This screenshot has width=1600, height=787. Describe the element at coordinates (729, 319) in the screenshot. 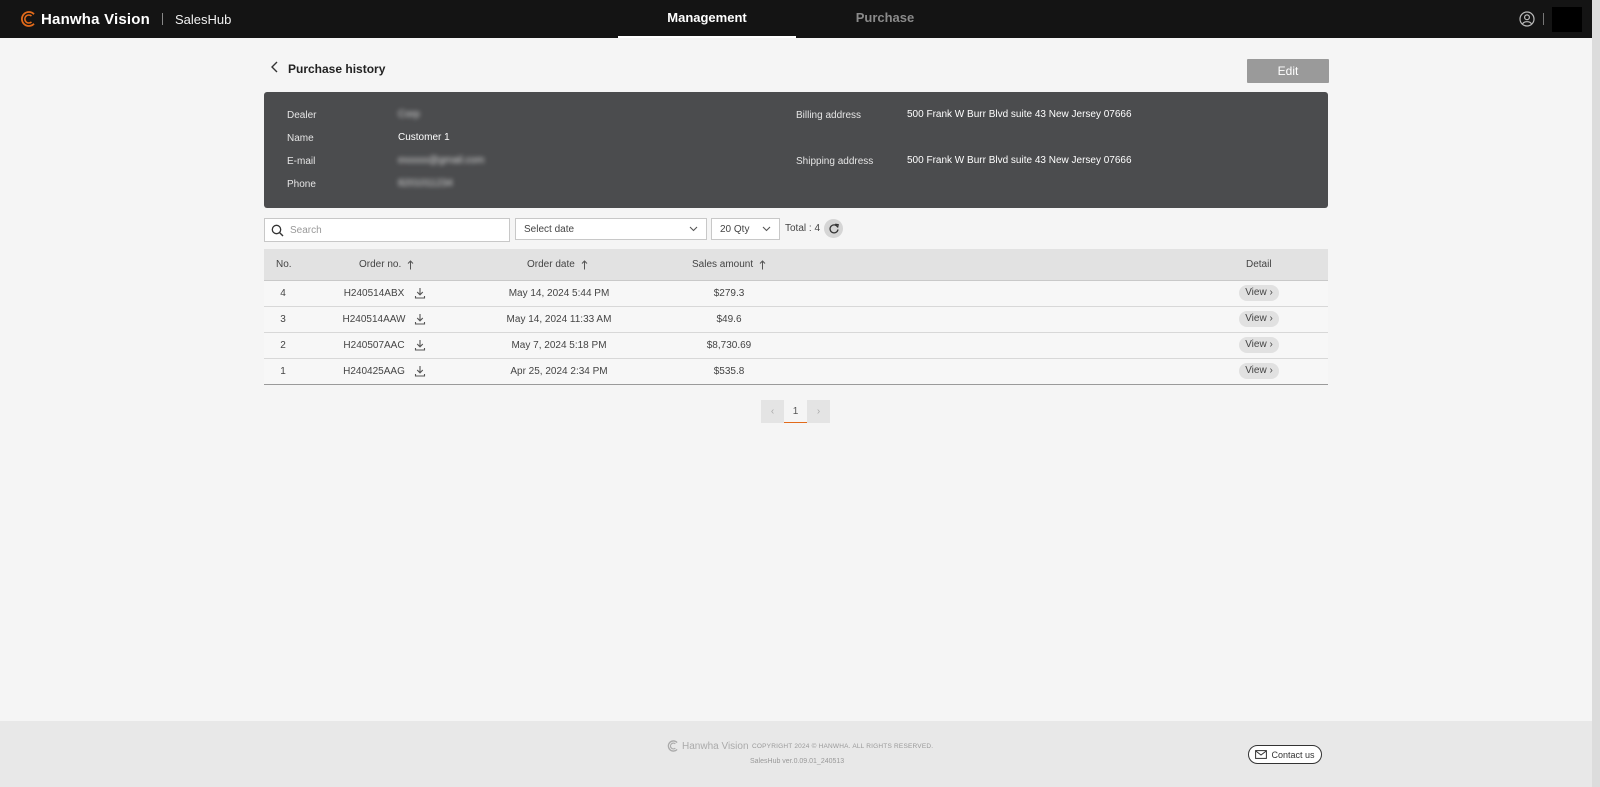

I see `cell-sales-amount: $49.6` at that location.